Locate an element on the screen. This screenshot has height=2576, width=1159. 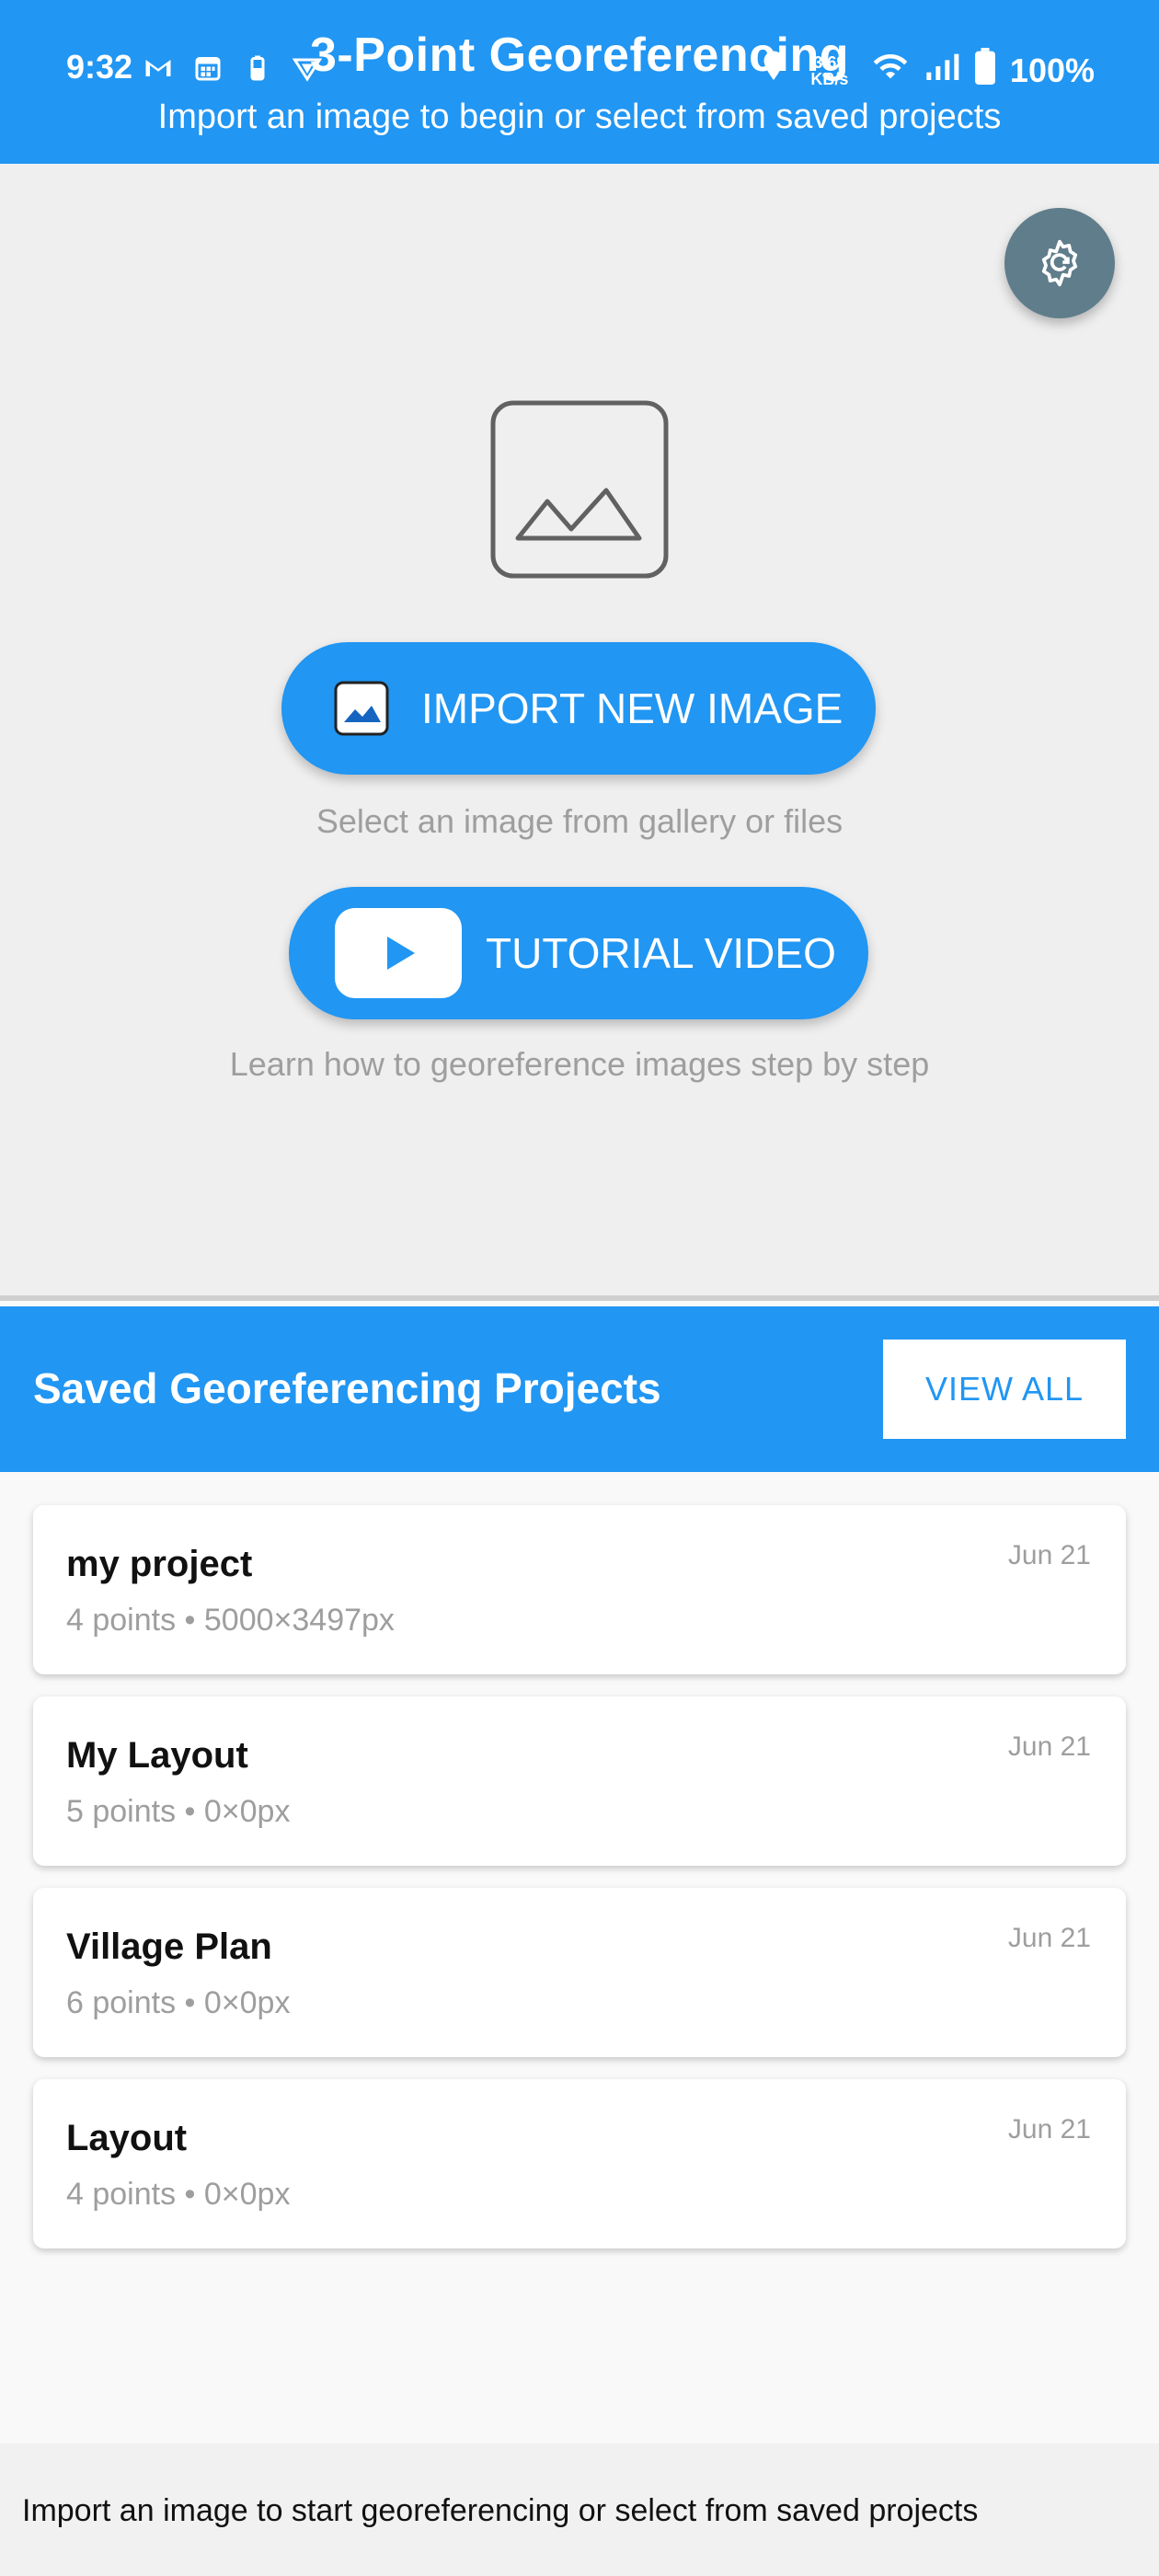
settings-button is located at coordinates (1059, 263).